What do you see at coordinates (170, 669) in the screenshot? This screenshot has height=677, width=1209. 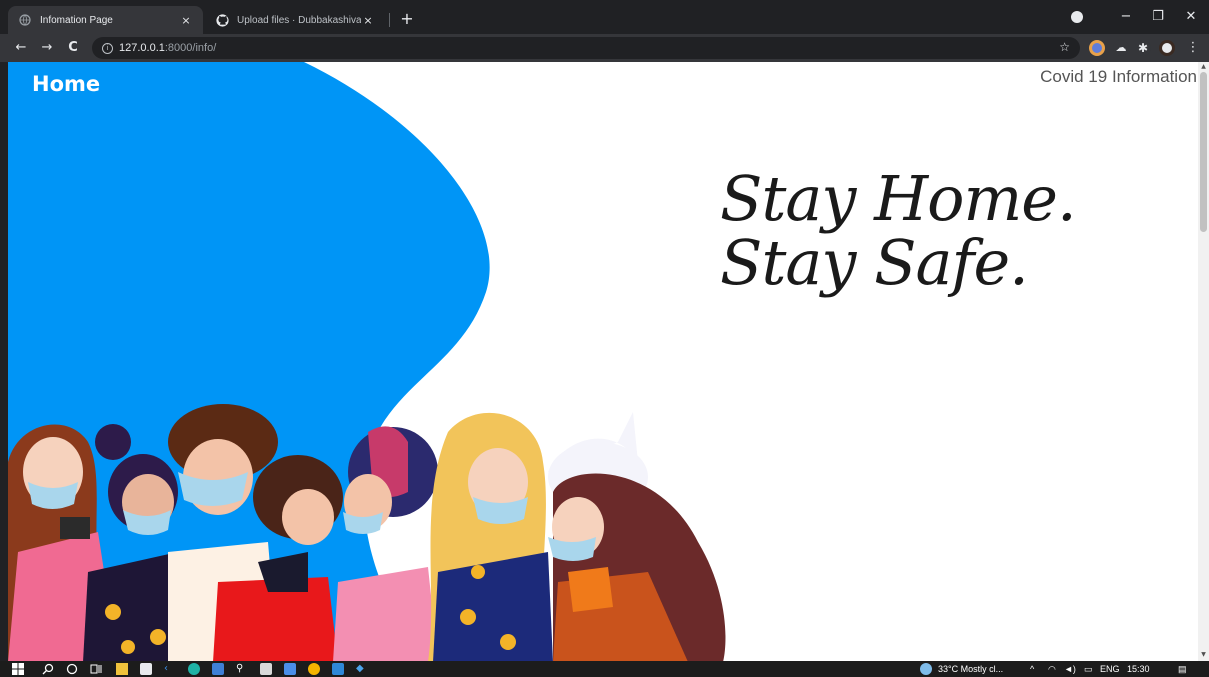 I see `vscode-alt-icon: ‹` at bounding box center [170, 669].